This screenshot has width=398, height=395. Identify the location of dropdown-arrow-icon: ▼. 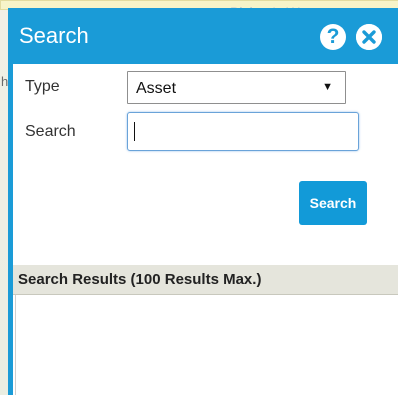
(327, 87).